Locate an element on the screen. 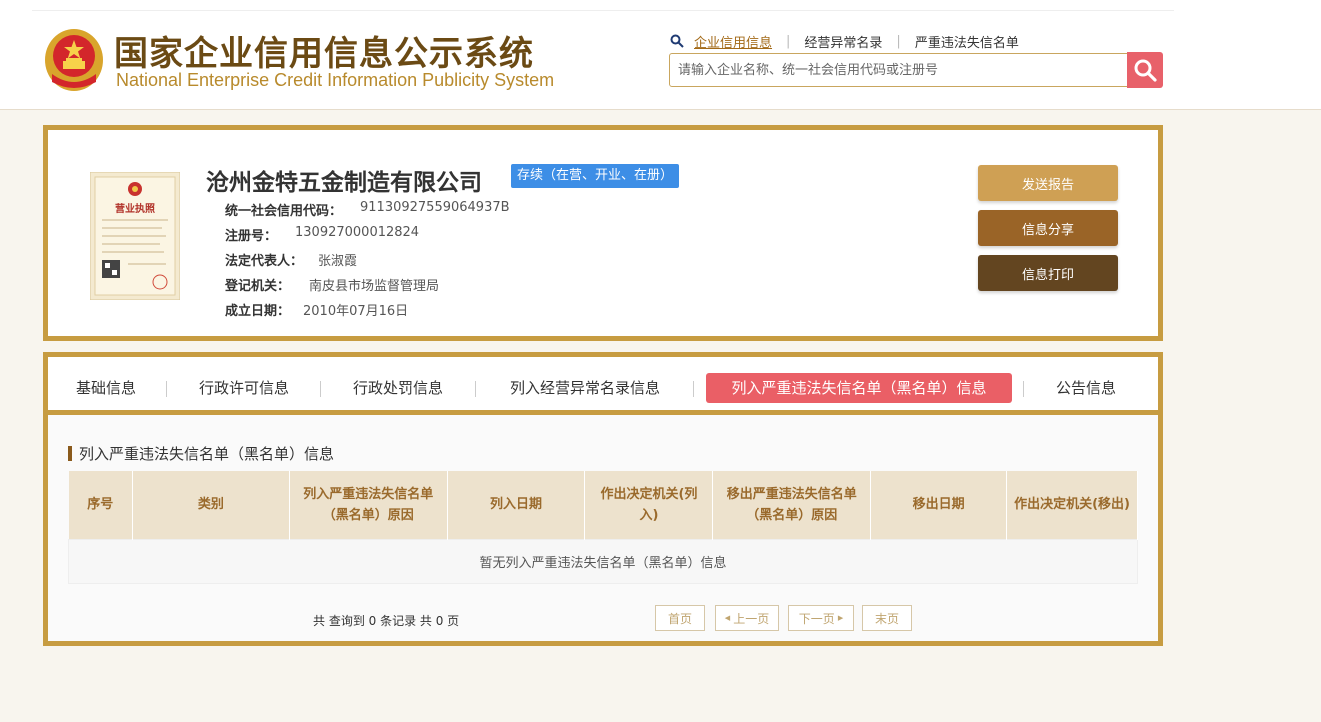 This screenshot has width=1321, height=722. empty-message: 暂无列入严重违法失信名单（黑名单）信息 is located at coordinates (603, 561).